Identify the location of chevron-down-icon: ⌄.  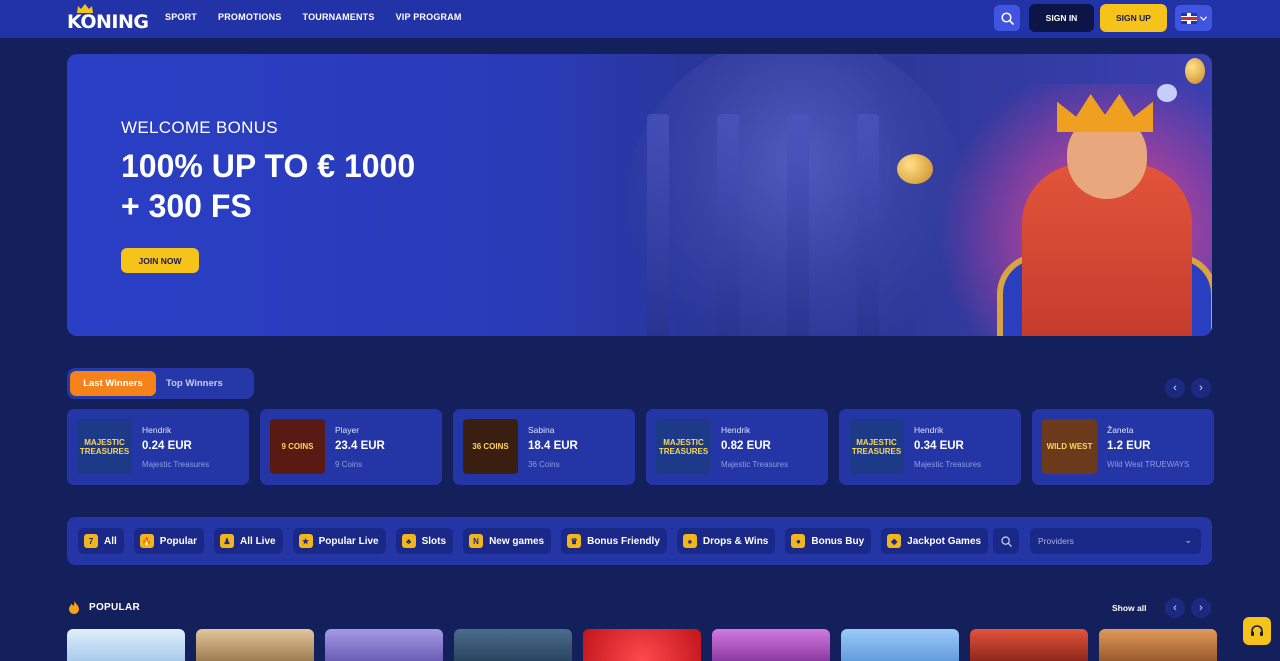
(1188, 540).